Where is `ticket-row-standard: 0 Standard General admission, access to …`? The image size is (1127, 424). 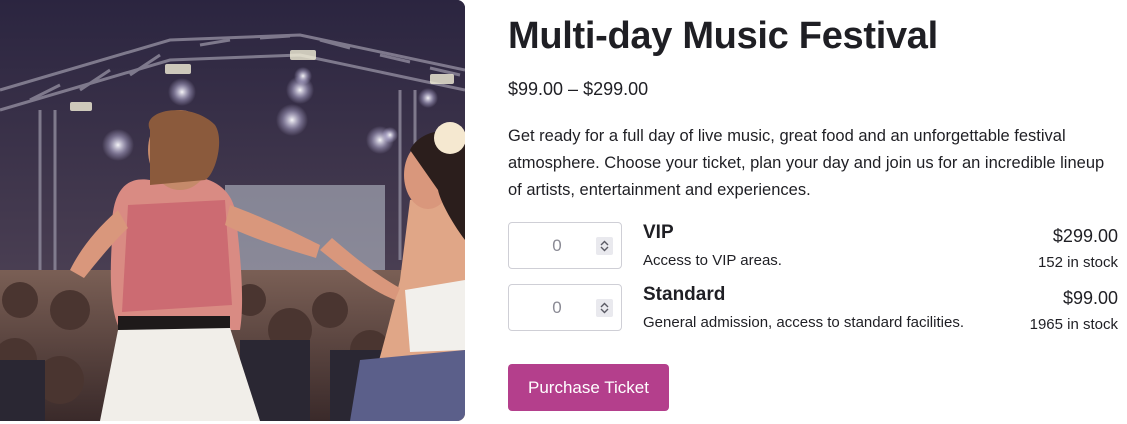 ticket-row-standard: 0 Standard General admission, access to … is located at coordinates (813, 308).